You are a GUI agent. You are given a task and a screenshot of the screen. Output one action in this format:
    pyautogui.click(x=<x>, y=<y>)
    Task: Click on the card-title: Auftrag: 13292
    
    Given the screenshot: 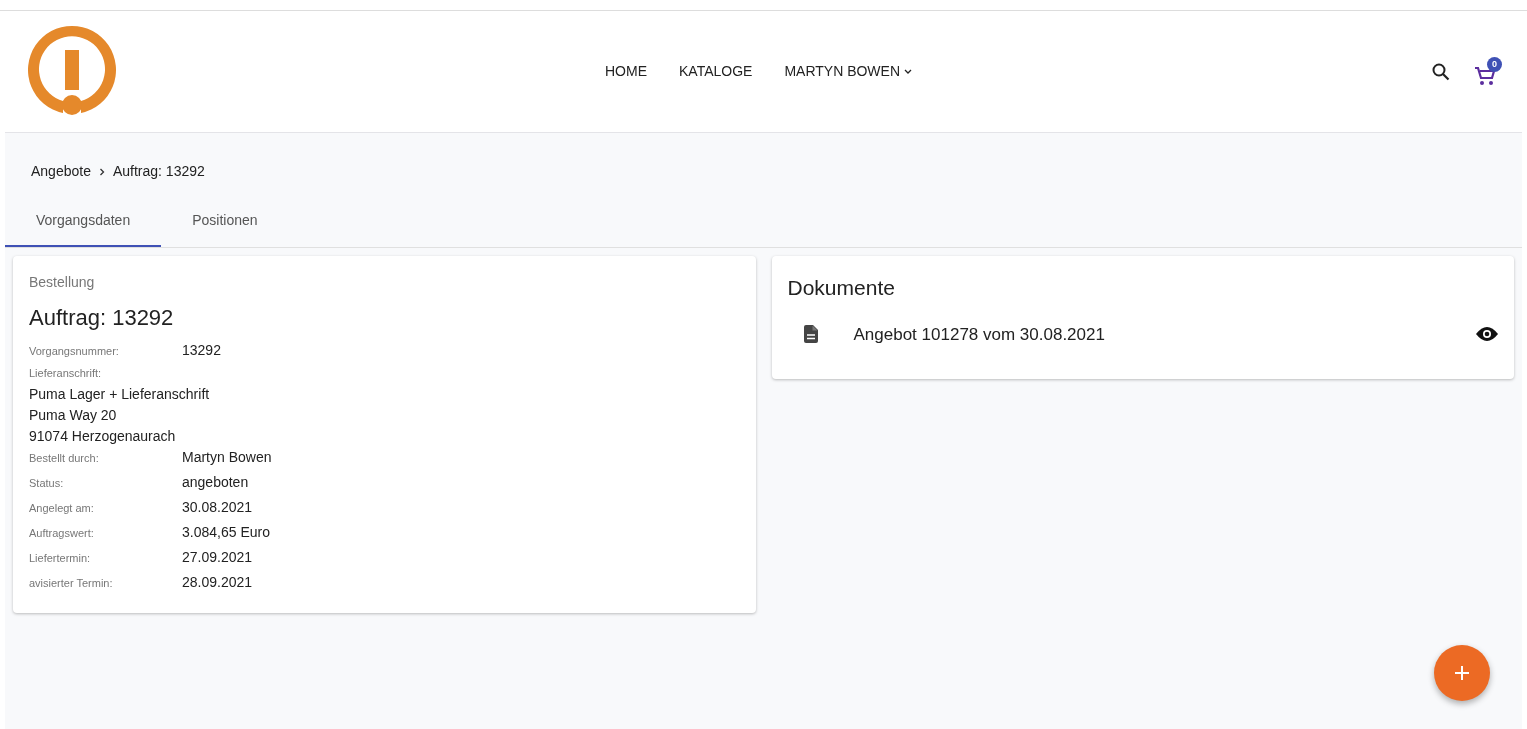 What is the action you would take?
    pyautogui.click(x=102, y=318)
    